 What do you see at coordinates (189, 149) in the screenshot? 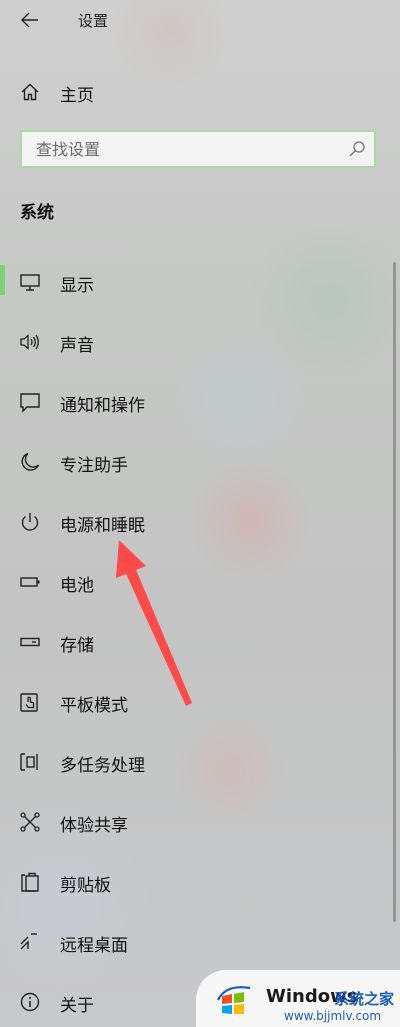
I see `search-input` at bounding box center [189, 149].